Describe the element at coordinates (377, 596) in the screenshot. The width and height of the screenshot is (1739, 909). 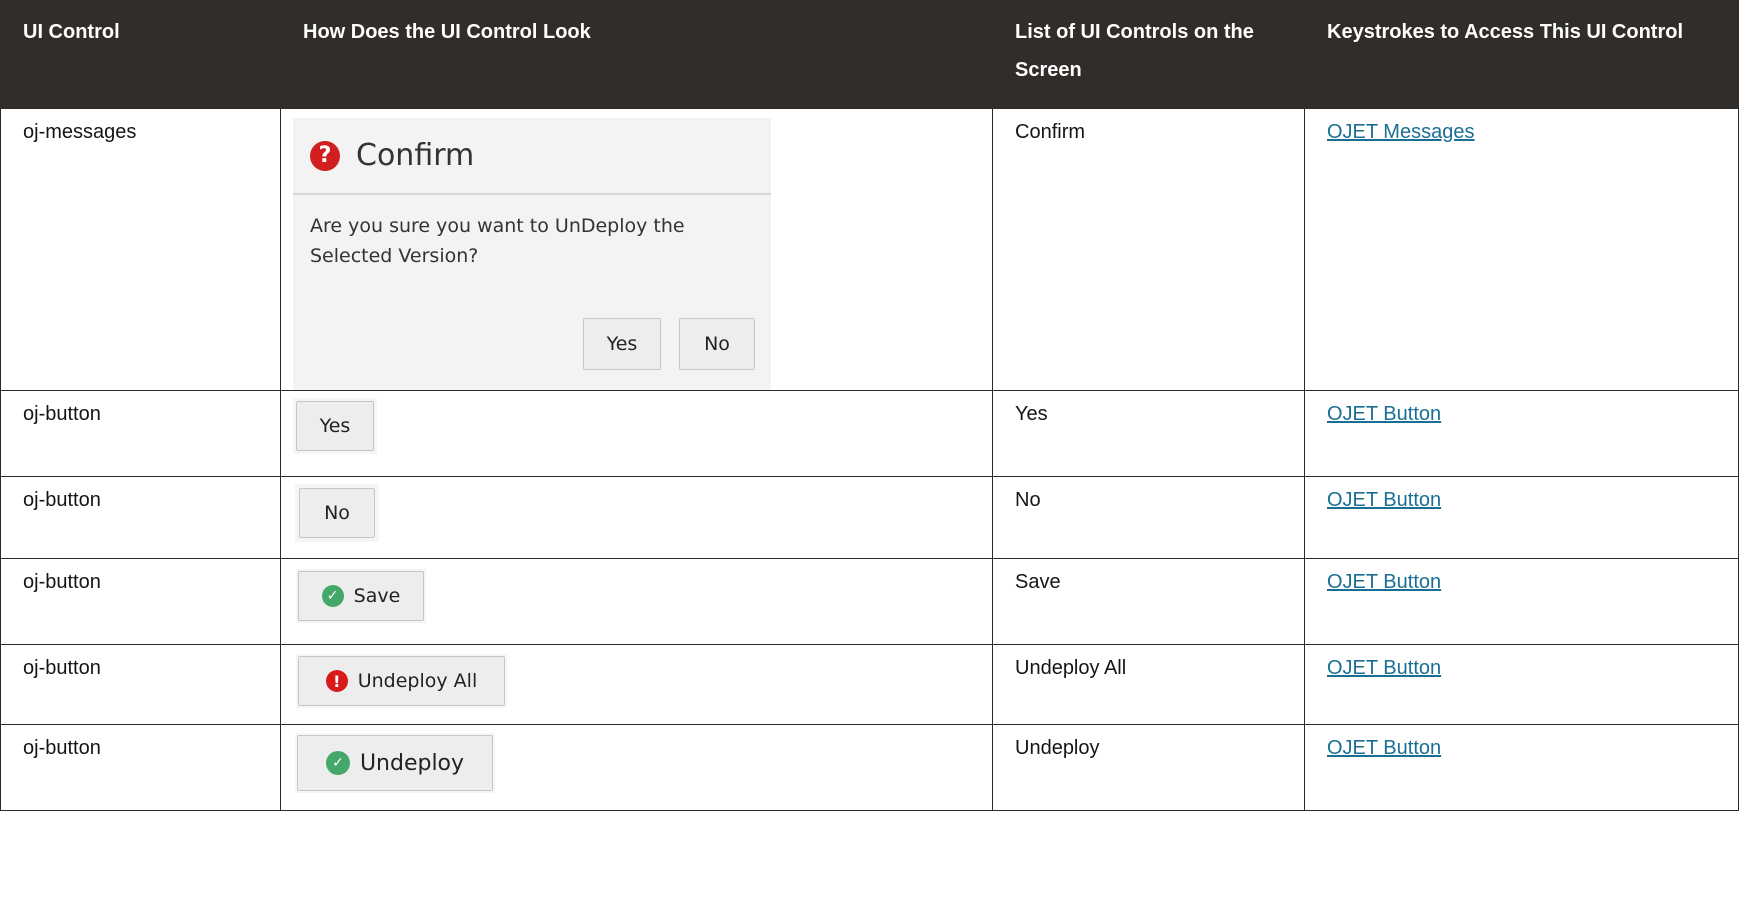
I see `save-button-label: Save` at that location.